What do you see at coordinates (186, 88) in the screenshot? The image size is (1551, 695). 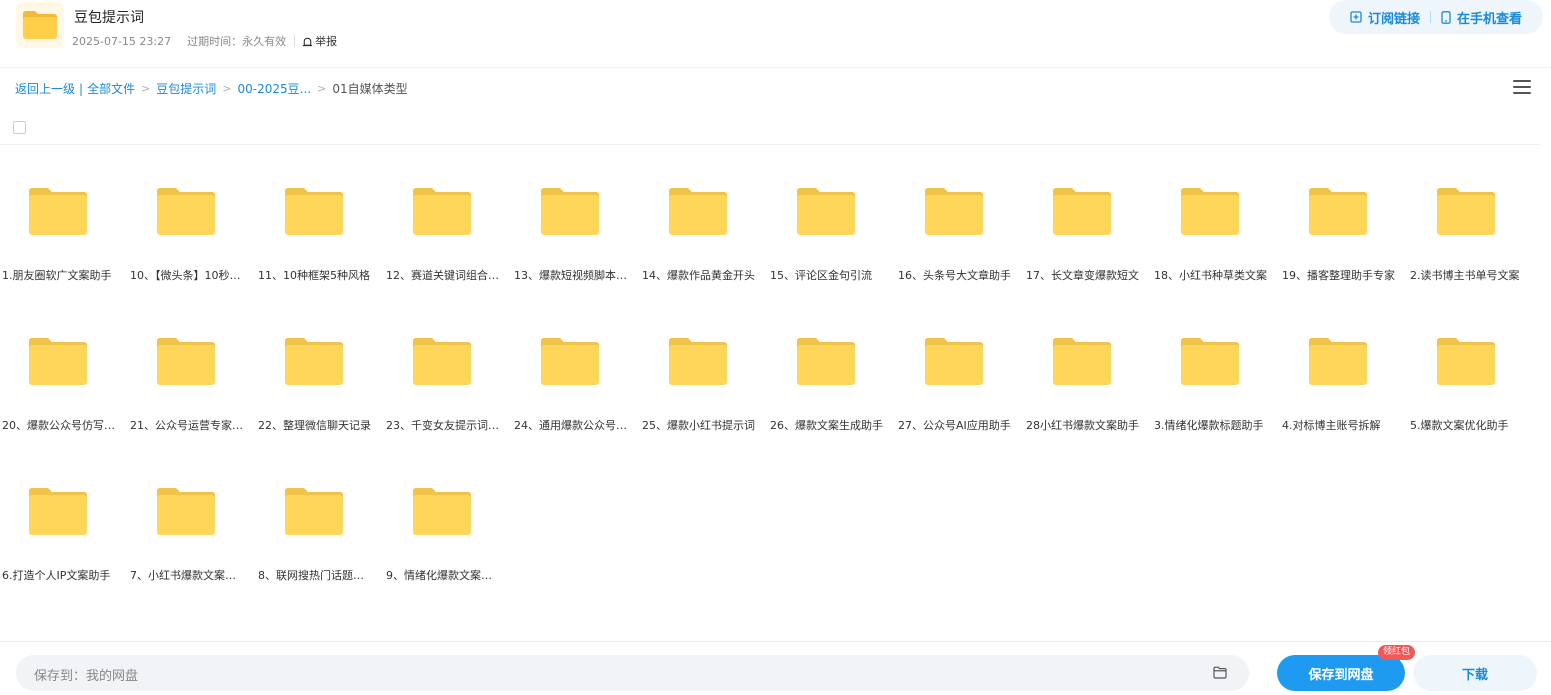 I see `breadcrumb-level1: 豆包提示词` at bounding box center [186, 88].